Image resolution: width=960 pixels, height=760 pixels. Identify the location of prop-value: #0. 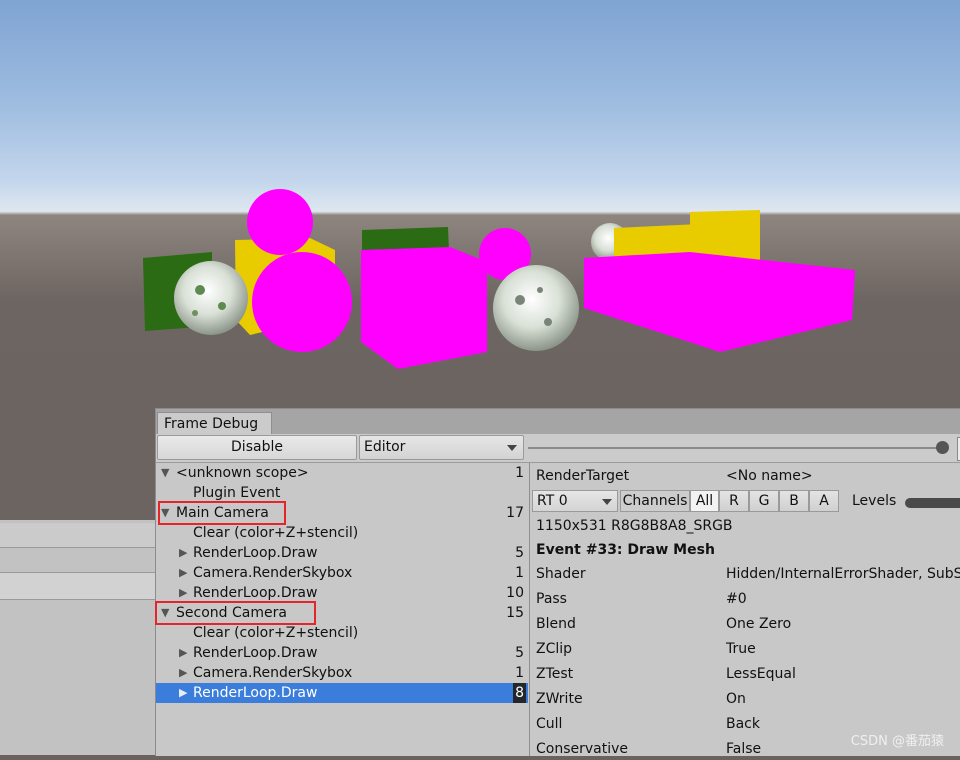
(736, 599).